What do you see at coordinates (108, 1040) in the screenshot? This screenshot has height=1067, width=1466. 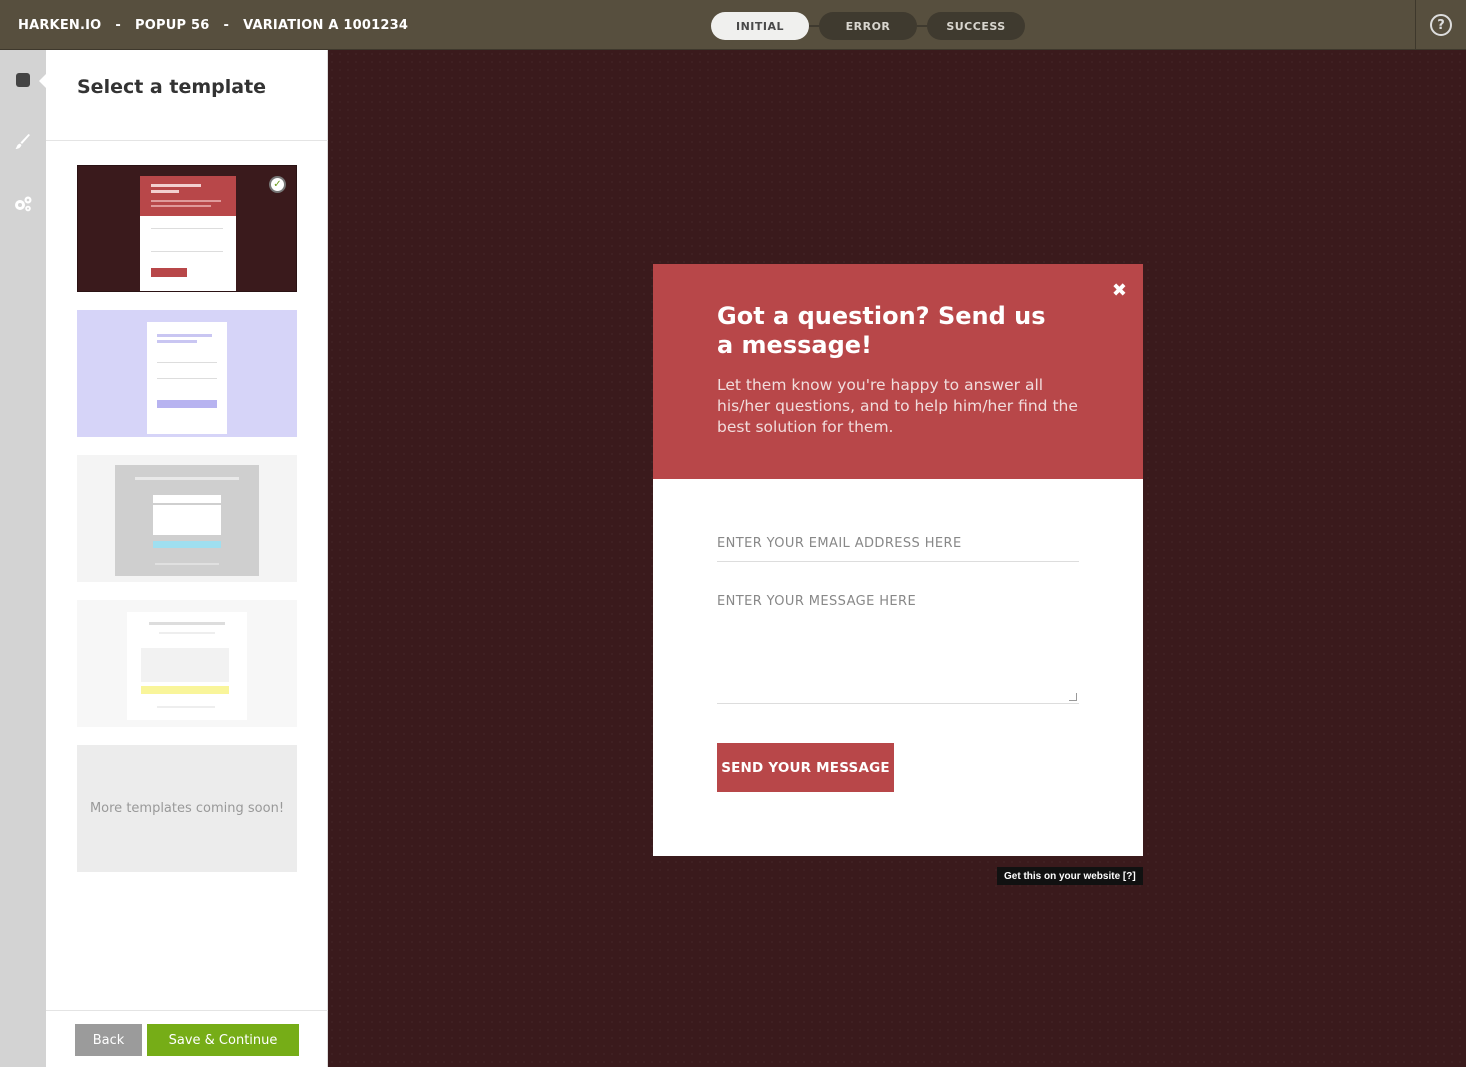 I see `back-button: Back` at bounding box center [108, 1040].